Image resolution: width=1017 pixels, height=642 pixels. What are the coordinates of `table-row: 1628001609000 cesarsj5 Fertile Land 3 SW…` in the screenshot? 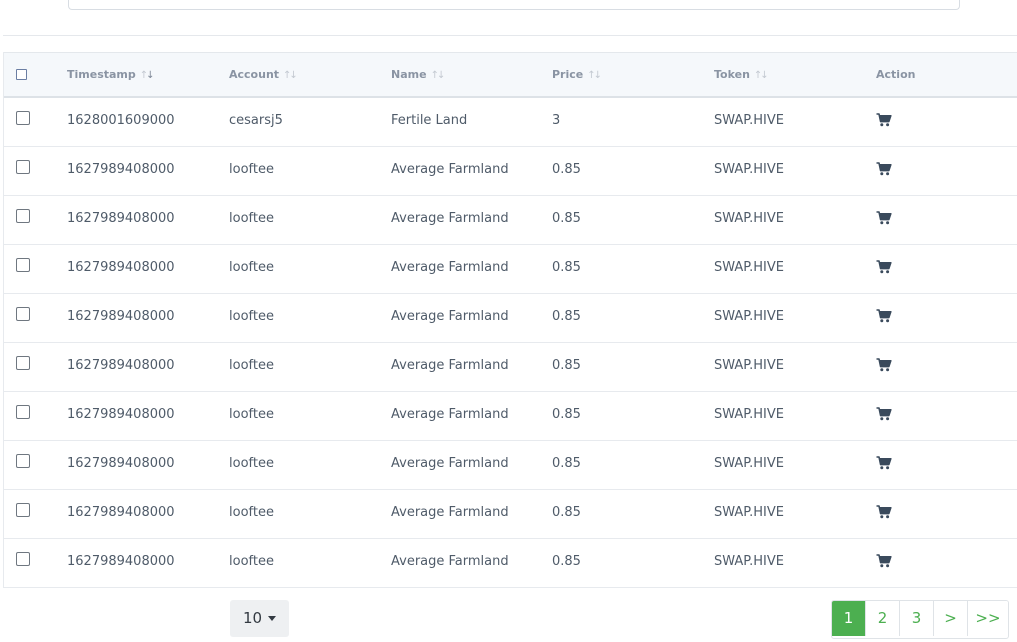 It's located at (510, 122).